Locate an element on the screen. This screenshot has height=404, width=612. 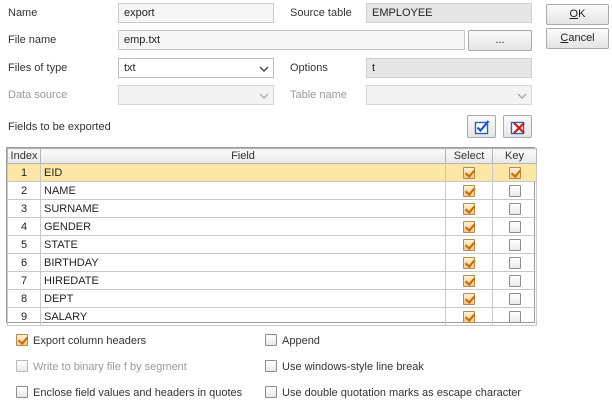
options-input: t is located at coordinates (449, 68).